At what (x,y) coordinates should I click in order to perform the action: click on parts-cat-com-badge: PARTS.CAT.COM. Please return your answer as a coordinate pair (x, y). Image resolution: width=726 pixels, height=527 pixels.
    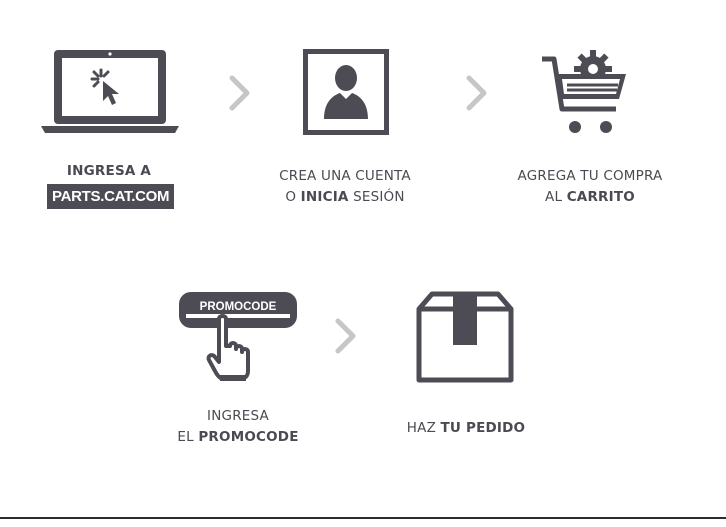
    Looking at the image, I should click on (111, 196).